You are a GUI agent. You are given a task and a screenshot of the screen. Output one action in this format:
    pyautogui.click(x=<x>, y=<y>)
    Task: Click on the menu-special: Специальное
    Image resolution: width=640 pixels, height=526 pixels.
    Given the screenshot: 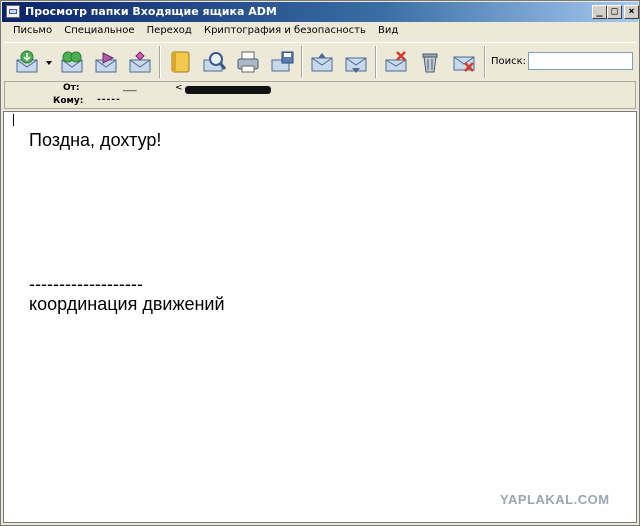 What is the action you would take?
    pyautogui.click(x=99, y=31)
    